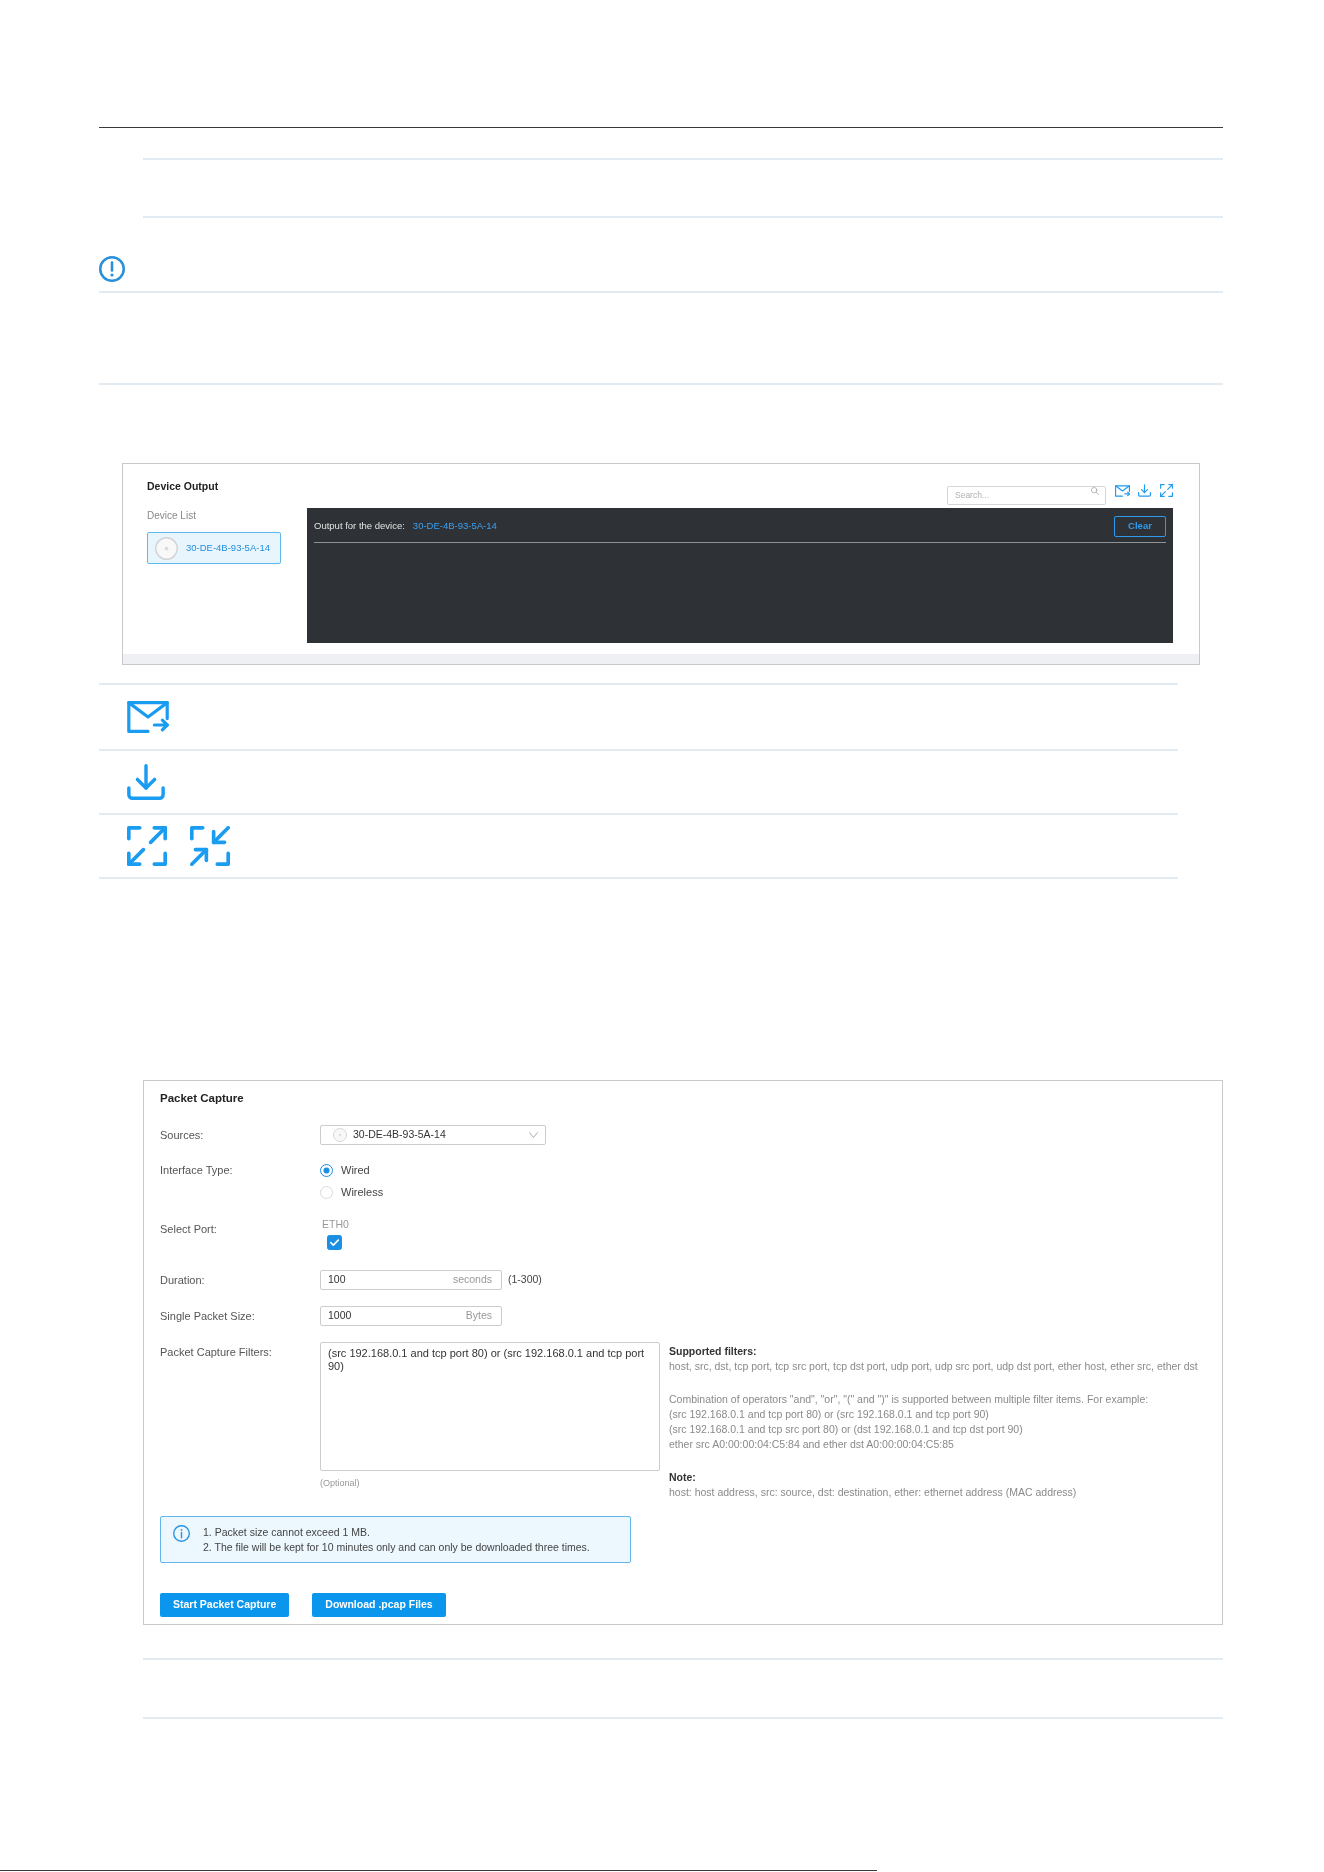 The height and width of the screenshot is (1872, 1324). I want to click on panel-title: Packet Capture, so click(202, 1098).